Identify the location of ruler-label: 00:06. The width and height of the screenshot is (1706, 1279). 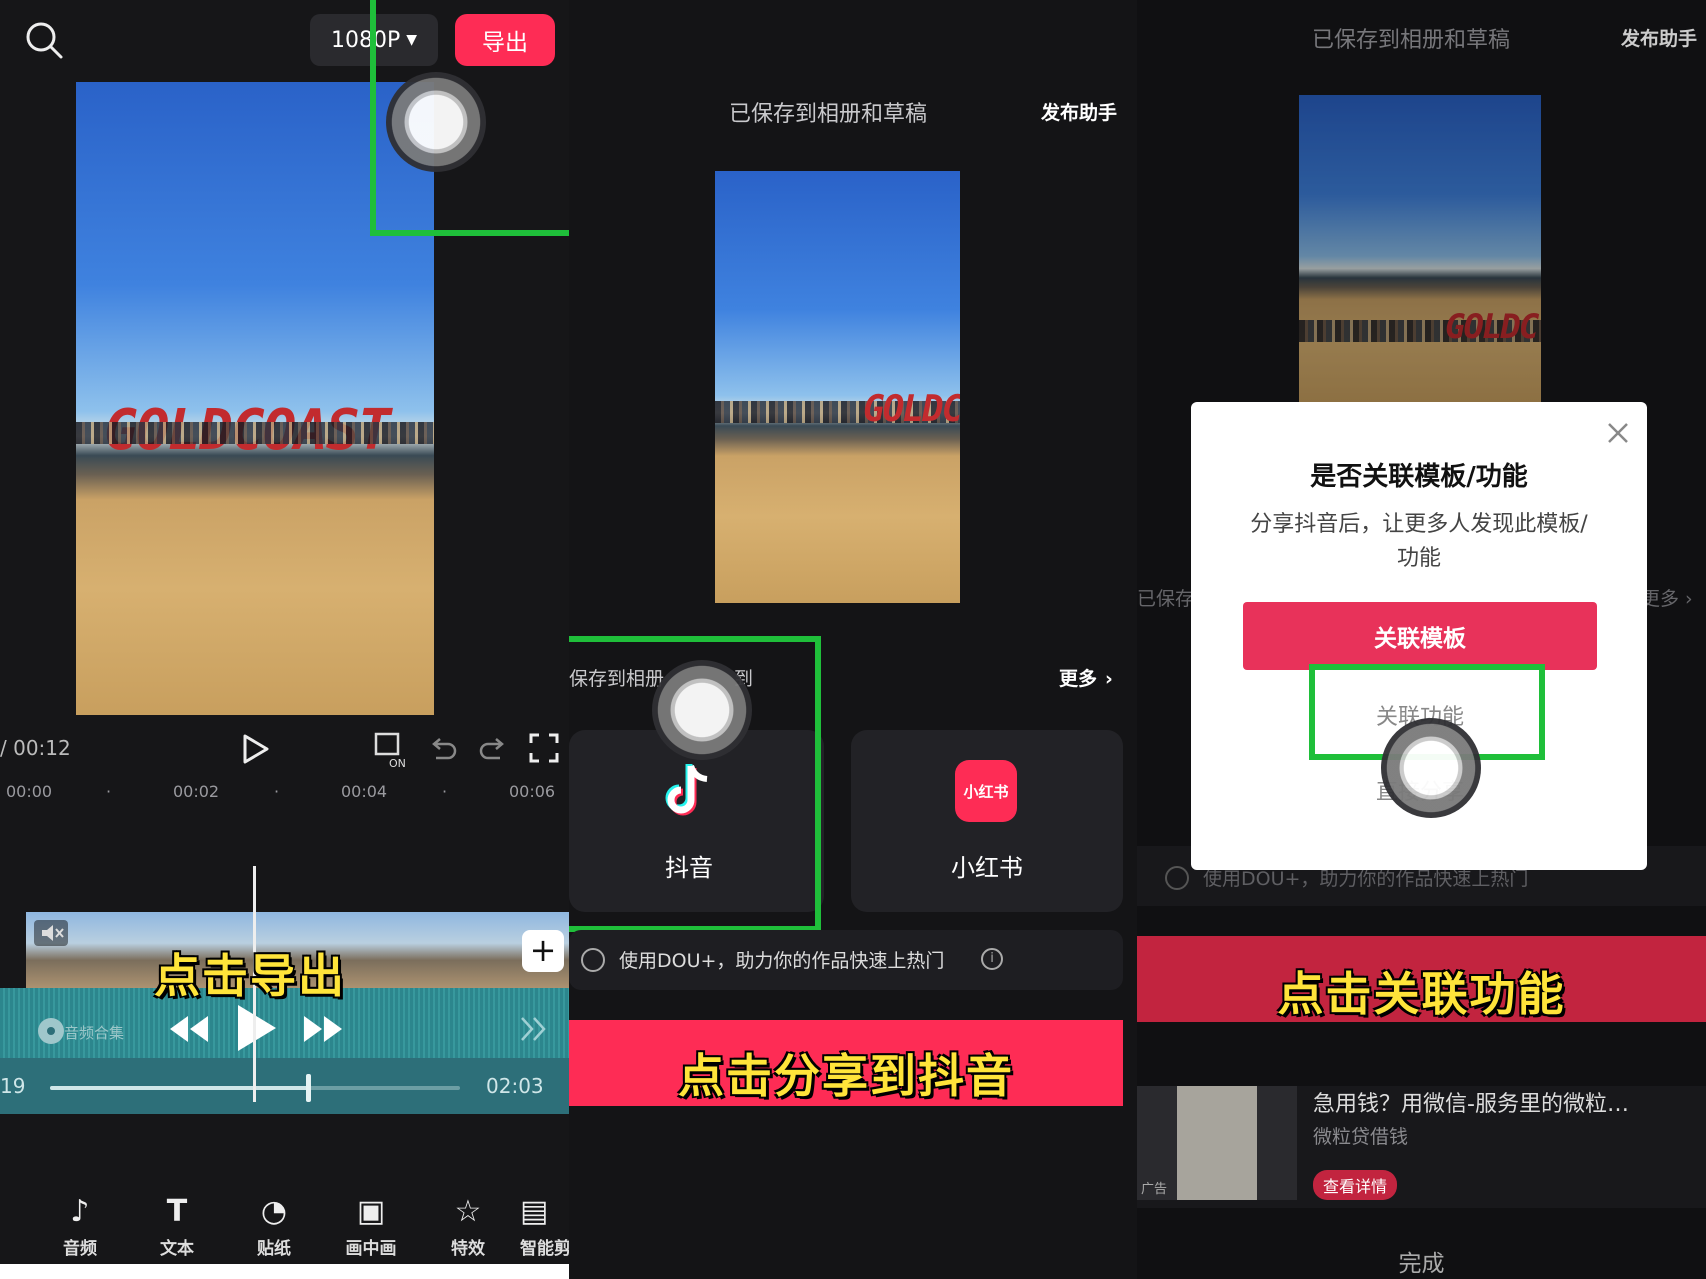
(532, 791).